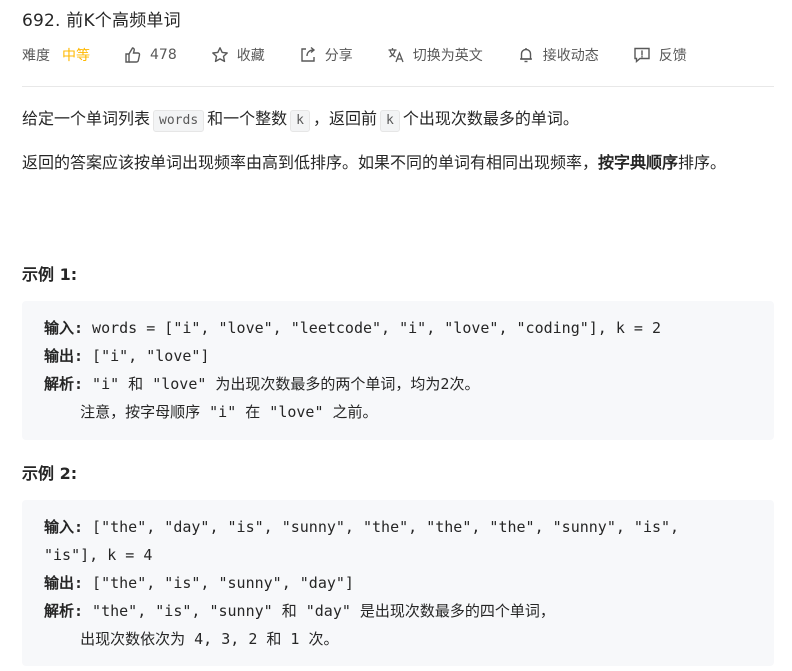 The width and height of the screenshot is (792, 671). I want to click on problem-title: 692. 前K个高频单词, so click(101, 21).